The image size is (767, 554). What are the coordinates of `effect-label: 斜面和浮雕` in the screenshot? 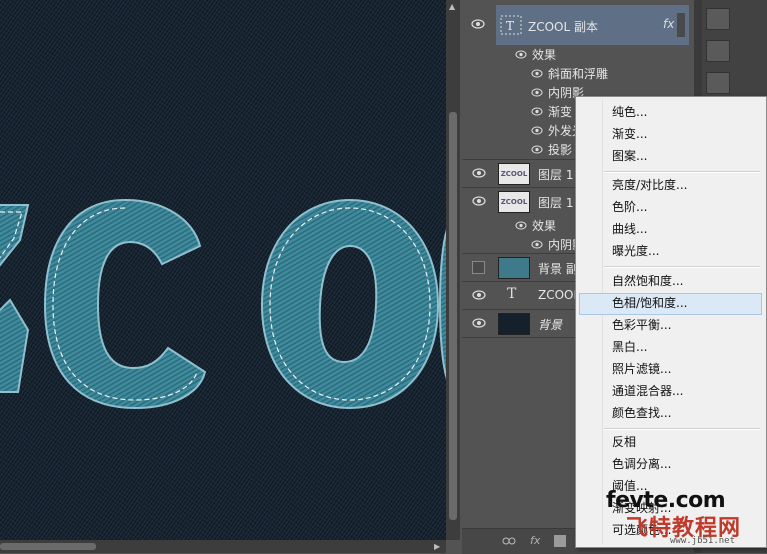 It's located at (578, 74).